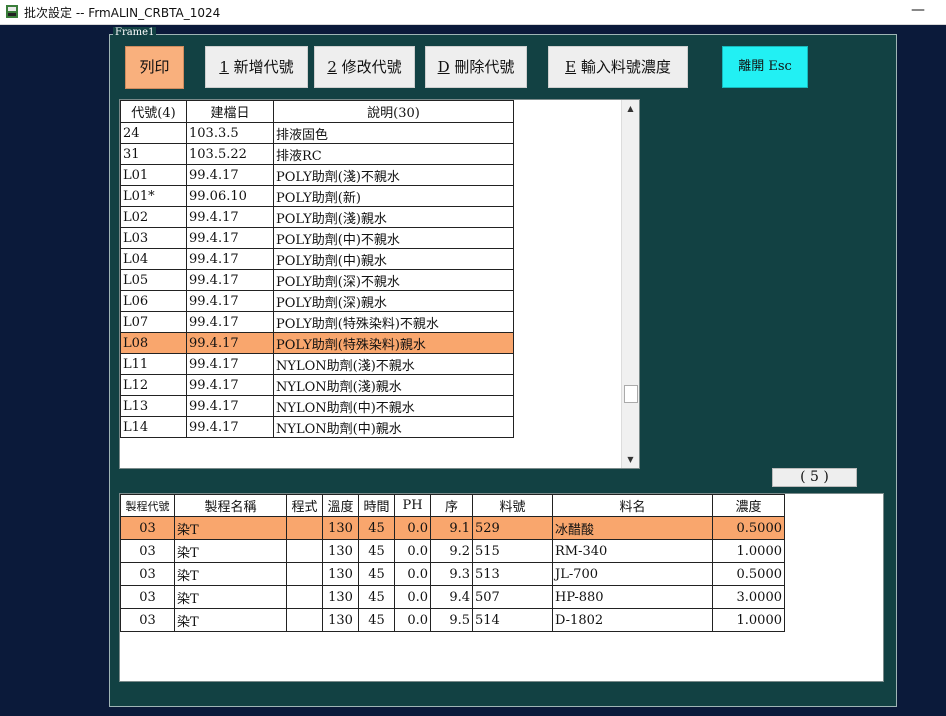 The image size is (946, 716). What do you see at coordinates (632, 505) in the screenshot?
I see `header-item-name: 料名` at bounding box center [632, 505].